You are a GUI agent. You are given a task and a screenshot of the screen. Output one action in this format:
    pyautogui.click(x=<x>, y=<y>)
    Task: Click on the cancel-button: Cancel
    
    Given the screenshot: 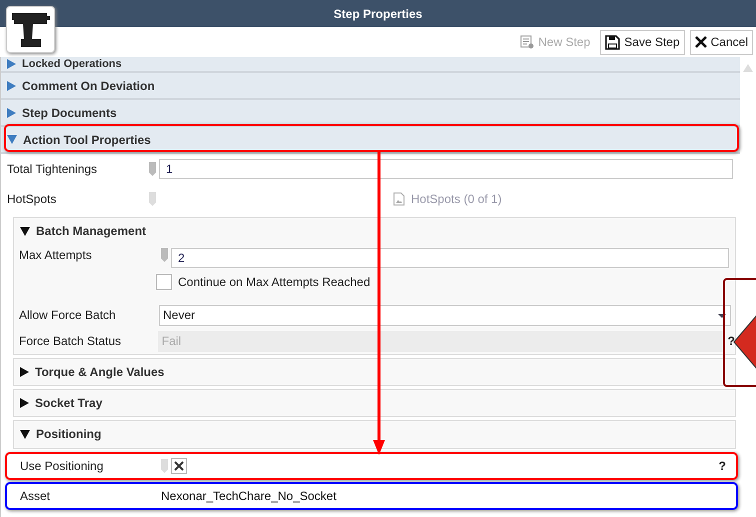 What is the action you would take?
    pyautogui.click(x=721, y=42)
    